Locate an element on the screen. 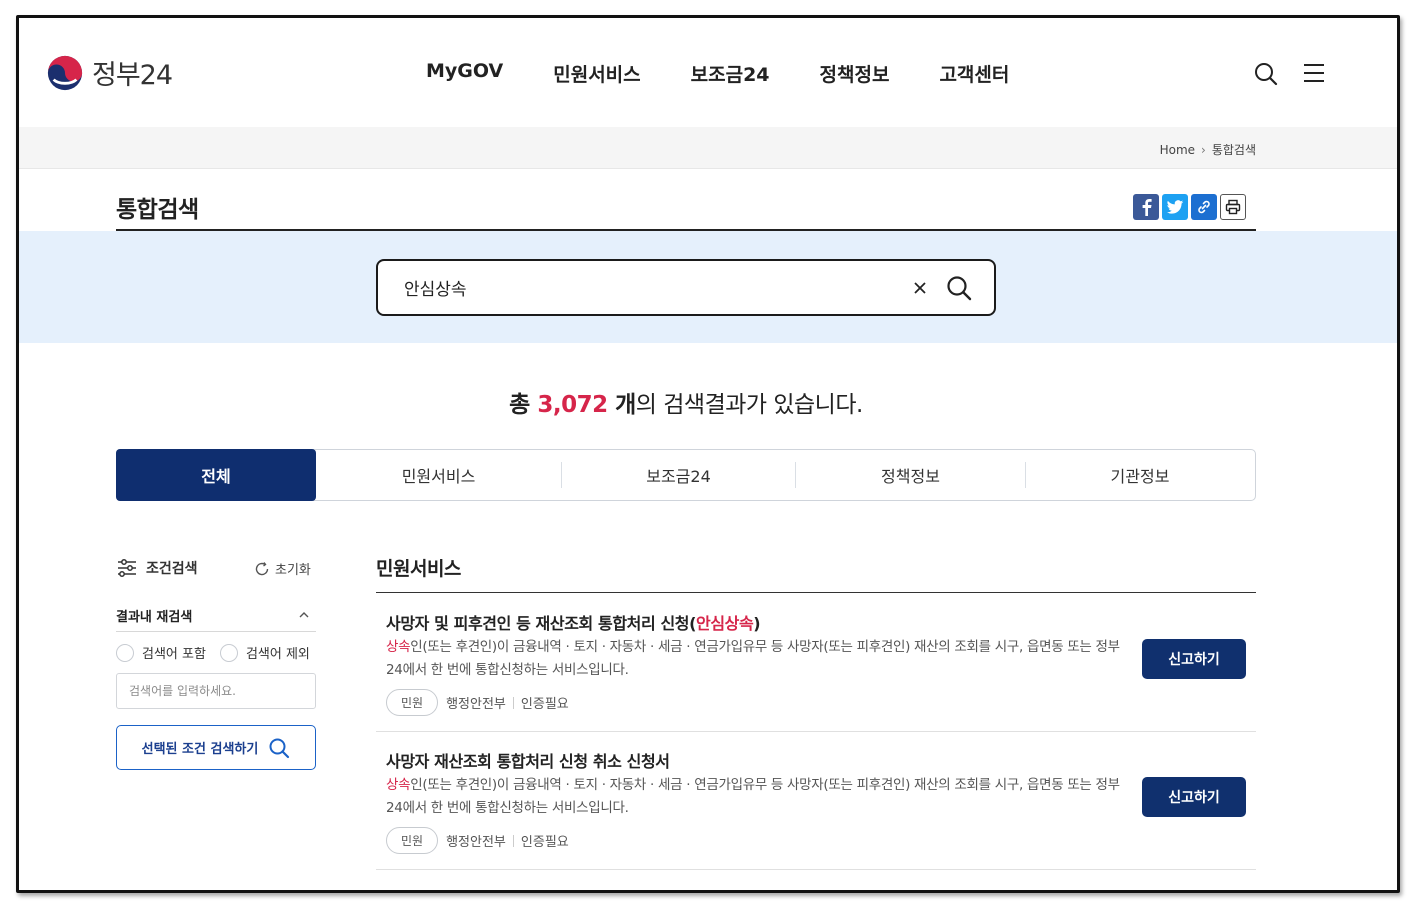 The width and height of the screenshot is (1416, 909). exclude-radio is located at coordinates (228, 652).